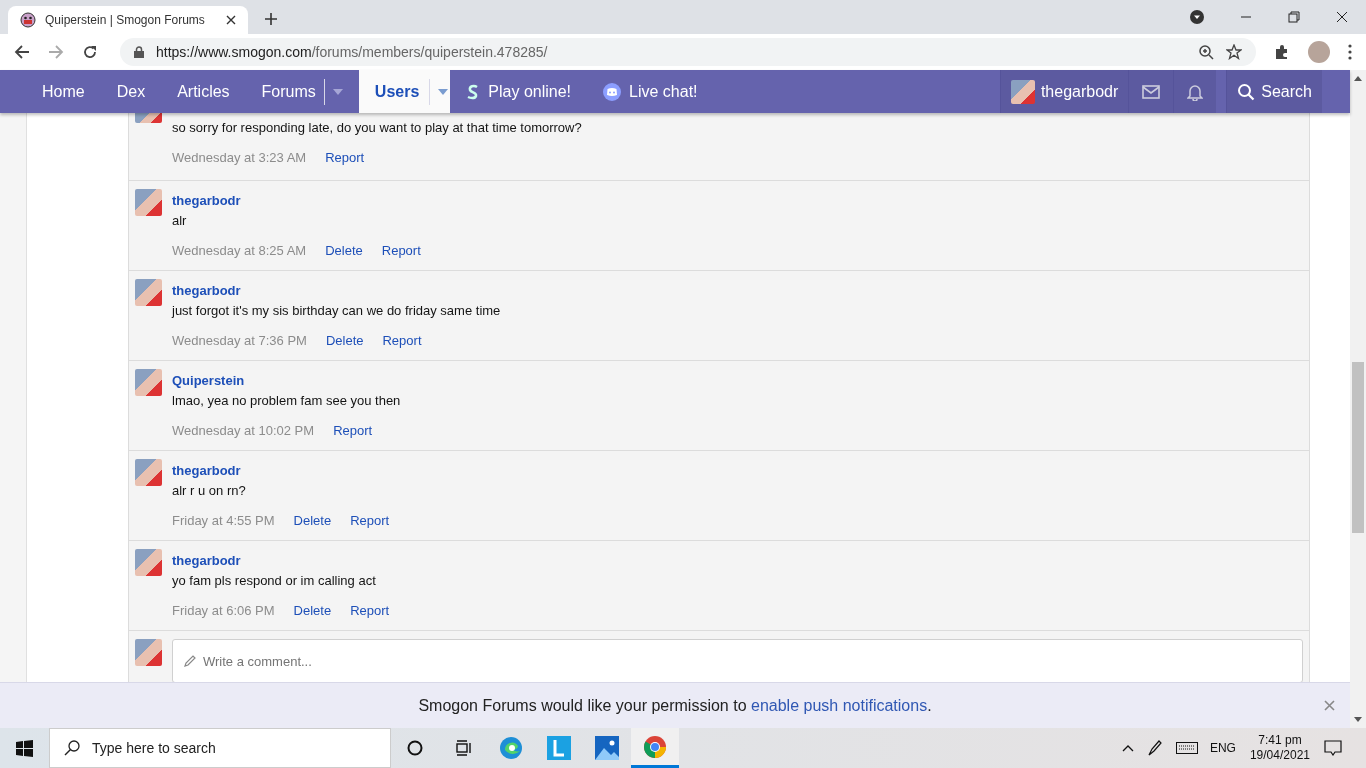 The height and width of the screenshot is (768, 1366). I want to click on search-button: Search, so click(1274, 91).